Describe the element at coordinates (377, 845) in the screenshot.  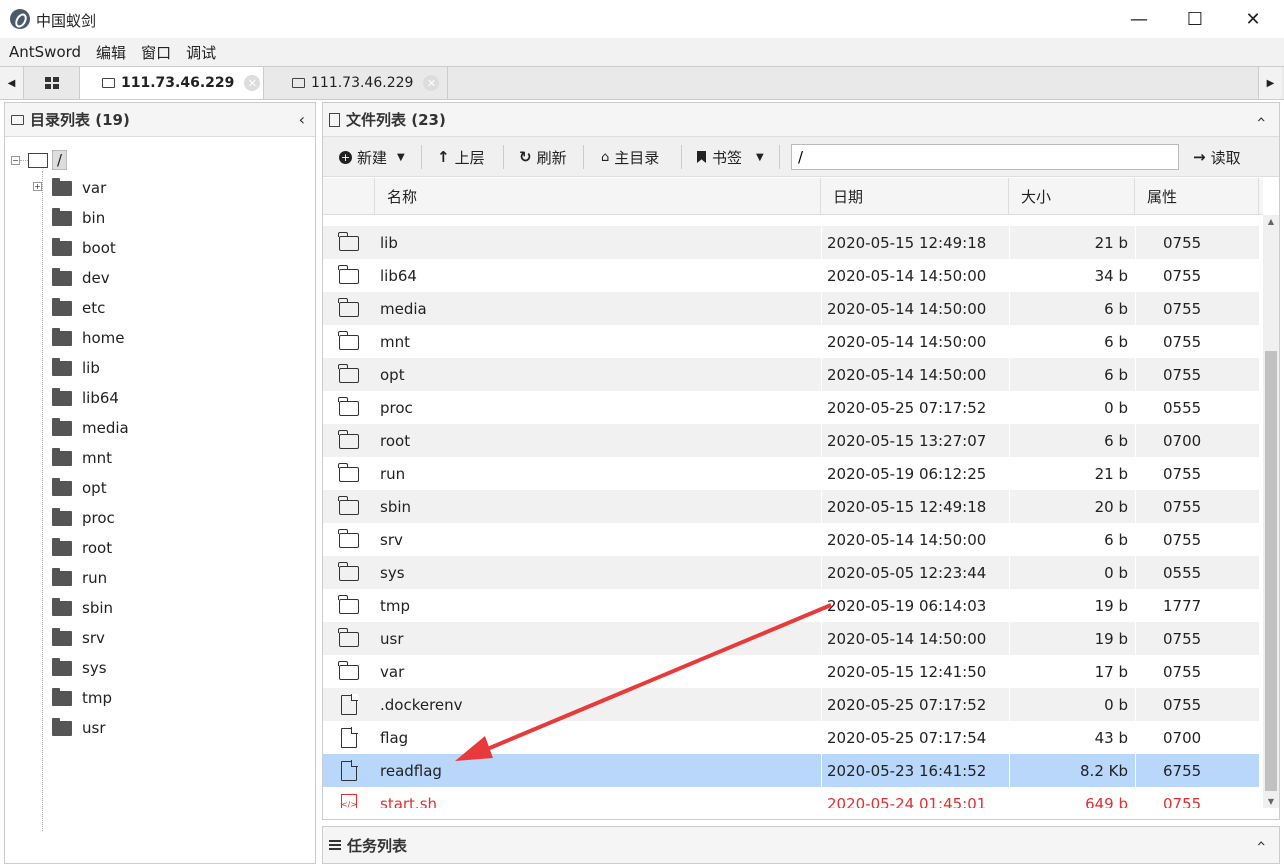
I see `task-panel-title: 任务列表` at that location.